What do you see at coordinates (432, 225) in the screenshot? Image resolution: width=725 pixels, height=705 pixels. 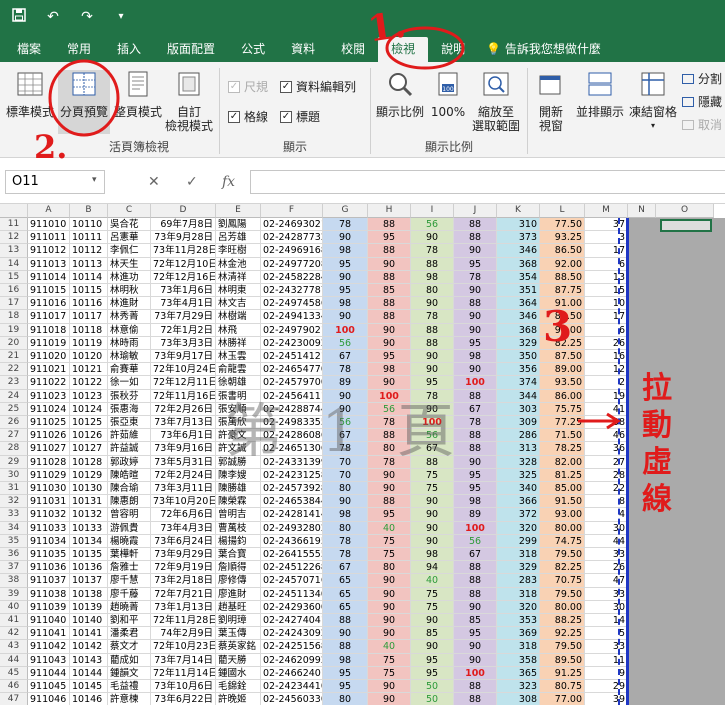 I see `cell-i: 56` at bounding box center [432, 225].